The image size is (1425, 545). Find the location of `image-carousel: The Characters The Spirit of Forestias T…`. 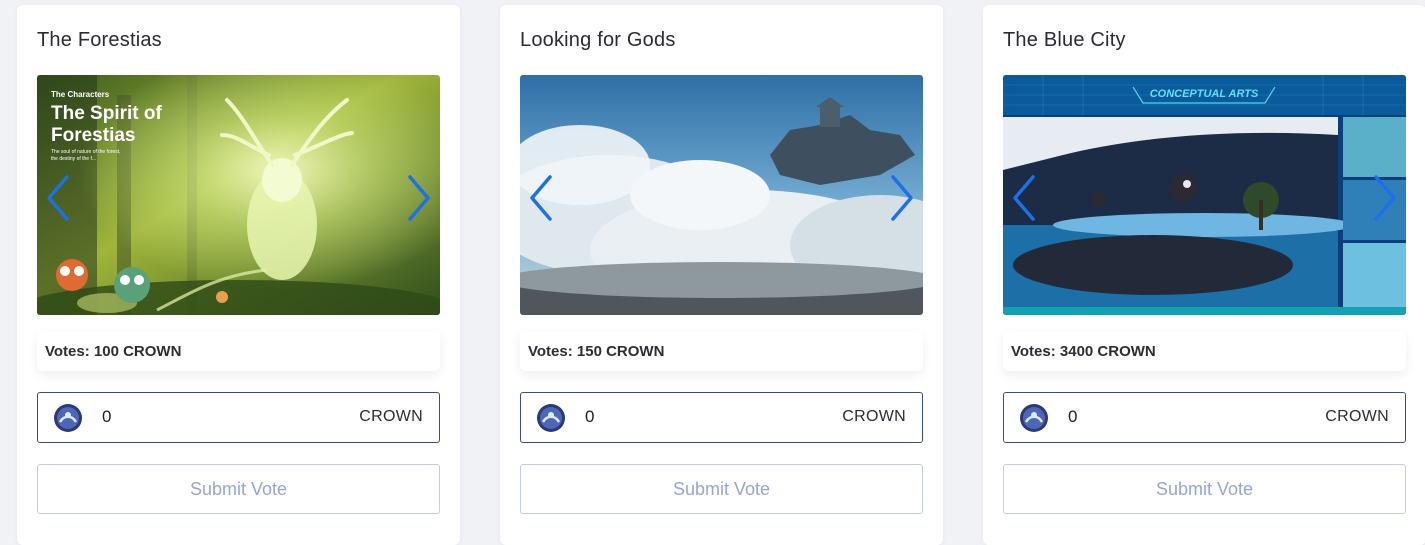

image-carousel: The Characters The Spirit of Forestias T… is located at coordinates (238, 195).